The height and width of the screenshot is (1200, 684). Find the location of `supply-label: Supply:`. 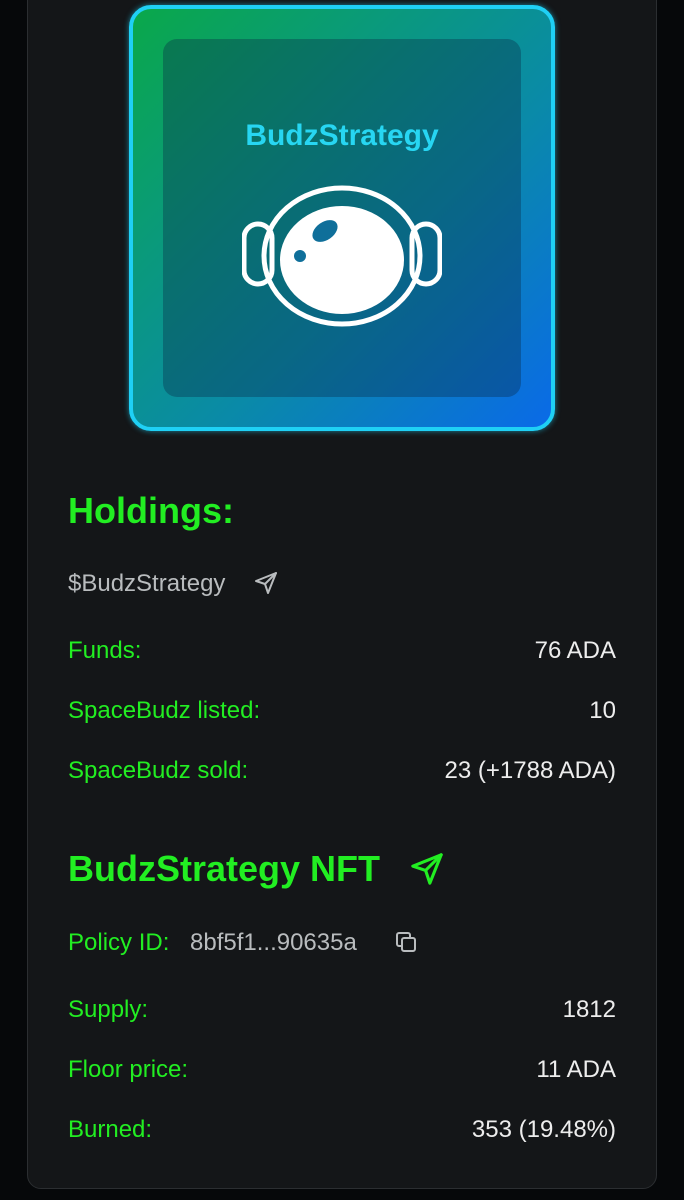

supply-label: Supply: is located at coordinates (108, 1009).